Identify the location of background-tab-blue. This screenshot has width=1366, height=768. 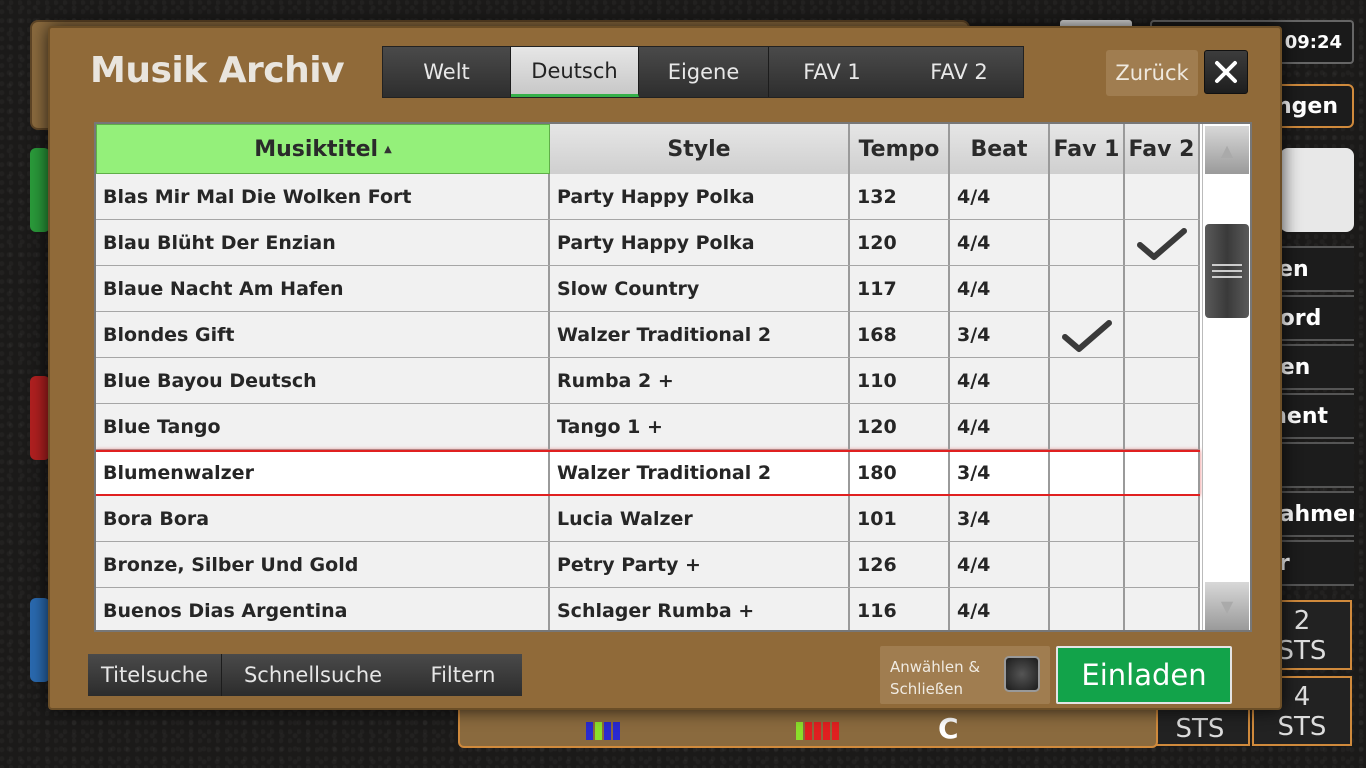
(40, 640).